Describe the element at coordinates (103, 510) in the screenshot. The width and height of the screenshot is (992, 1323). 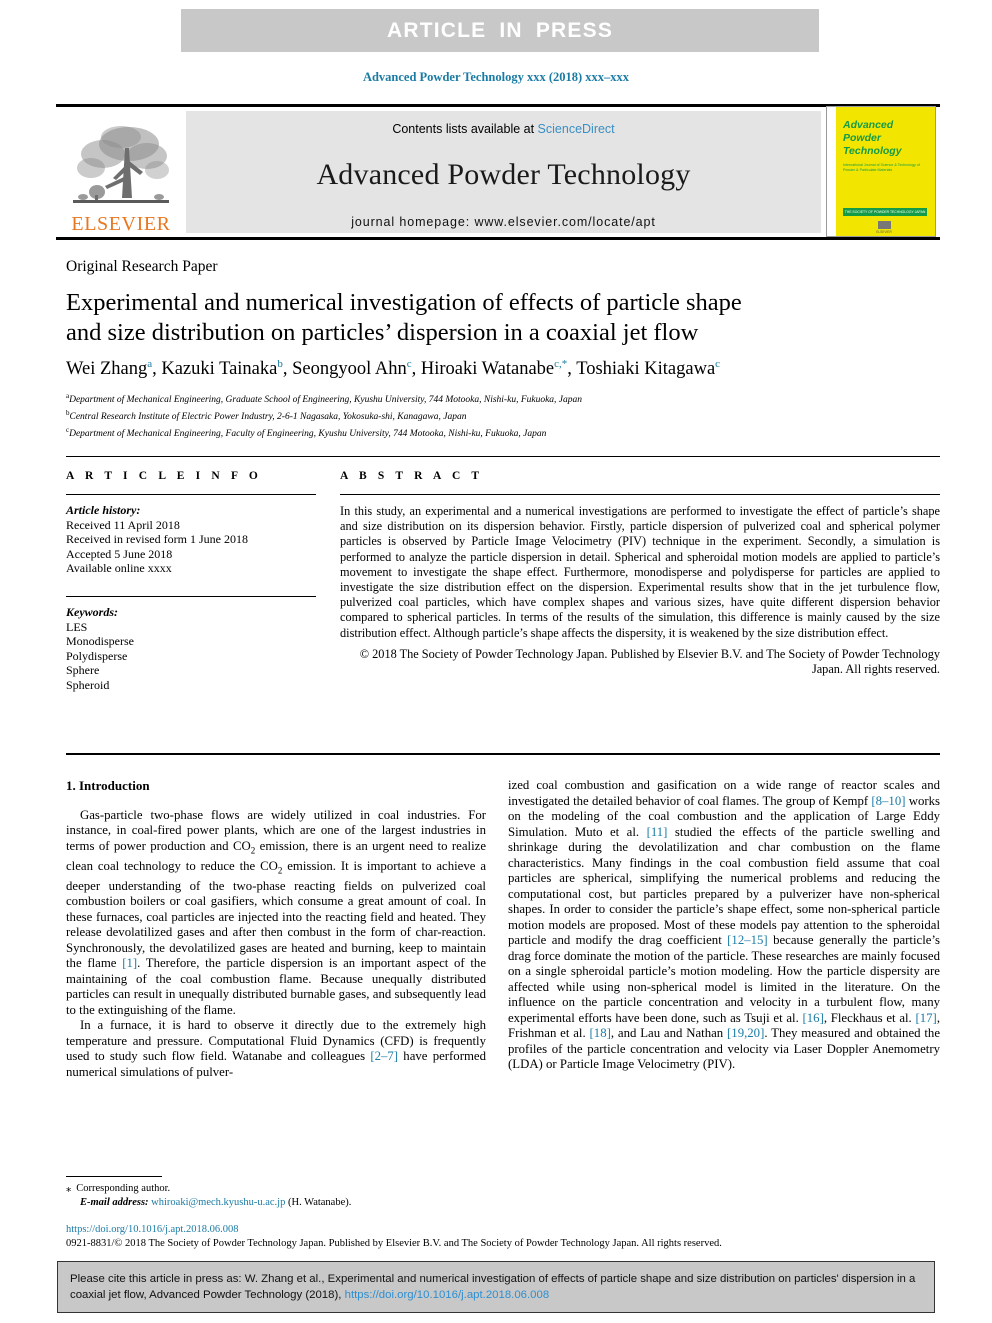
I see `article-history-label: Article history:` at that location.